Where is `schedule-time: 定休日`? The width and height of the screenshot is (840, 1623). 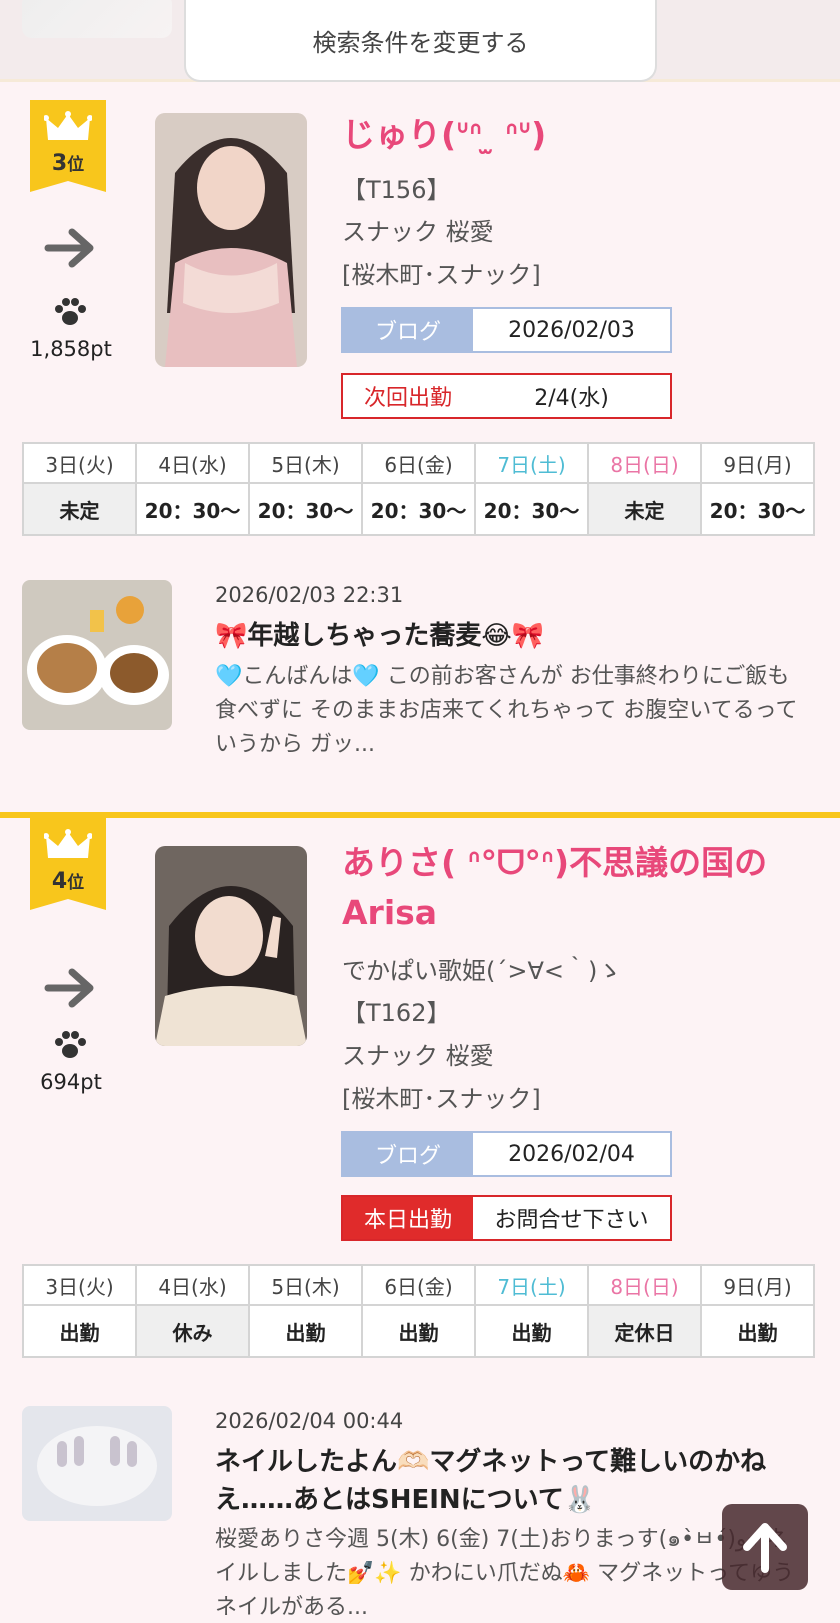 schedule-time: 定休日 is located at coordinates (644, 1331).